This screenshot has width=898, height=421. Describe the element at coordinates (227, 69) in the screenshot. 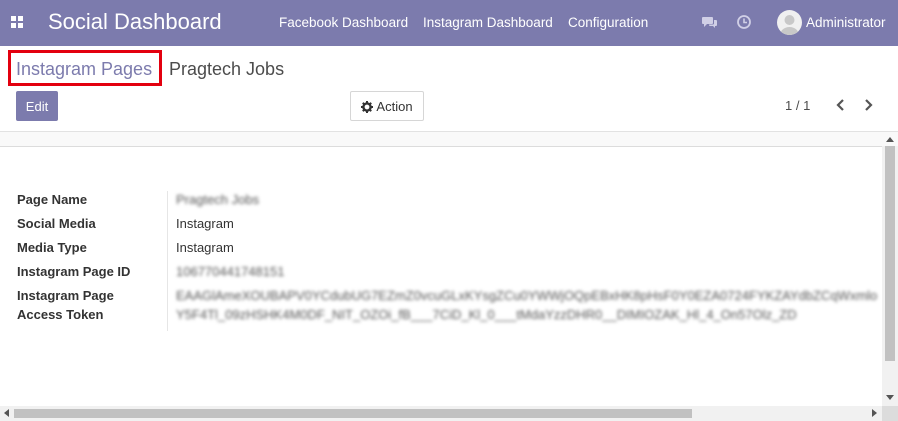

I see `breadcrumb-current: Pragtech Jobs` at that location.